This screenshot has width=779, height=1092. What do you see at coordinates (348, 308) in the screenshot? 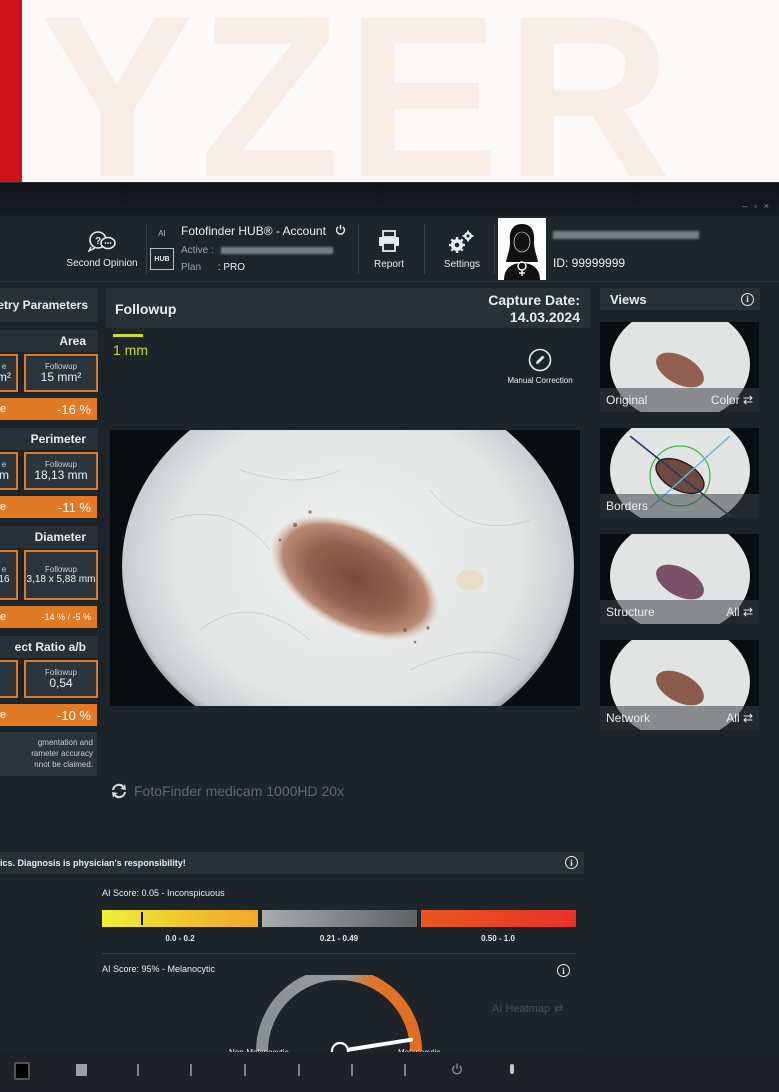
I see `followup-header: Followup Capture Date: 14.03.2024` at bounding box center [348, 308].